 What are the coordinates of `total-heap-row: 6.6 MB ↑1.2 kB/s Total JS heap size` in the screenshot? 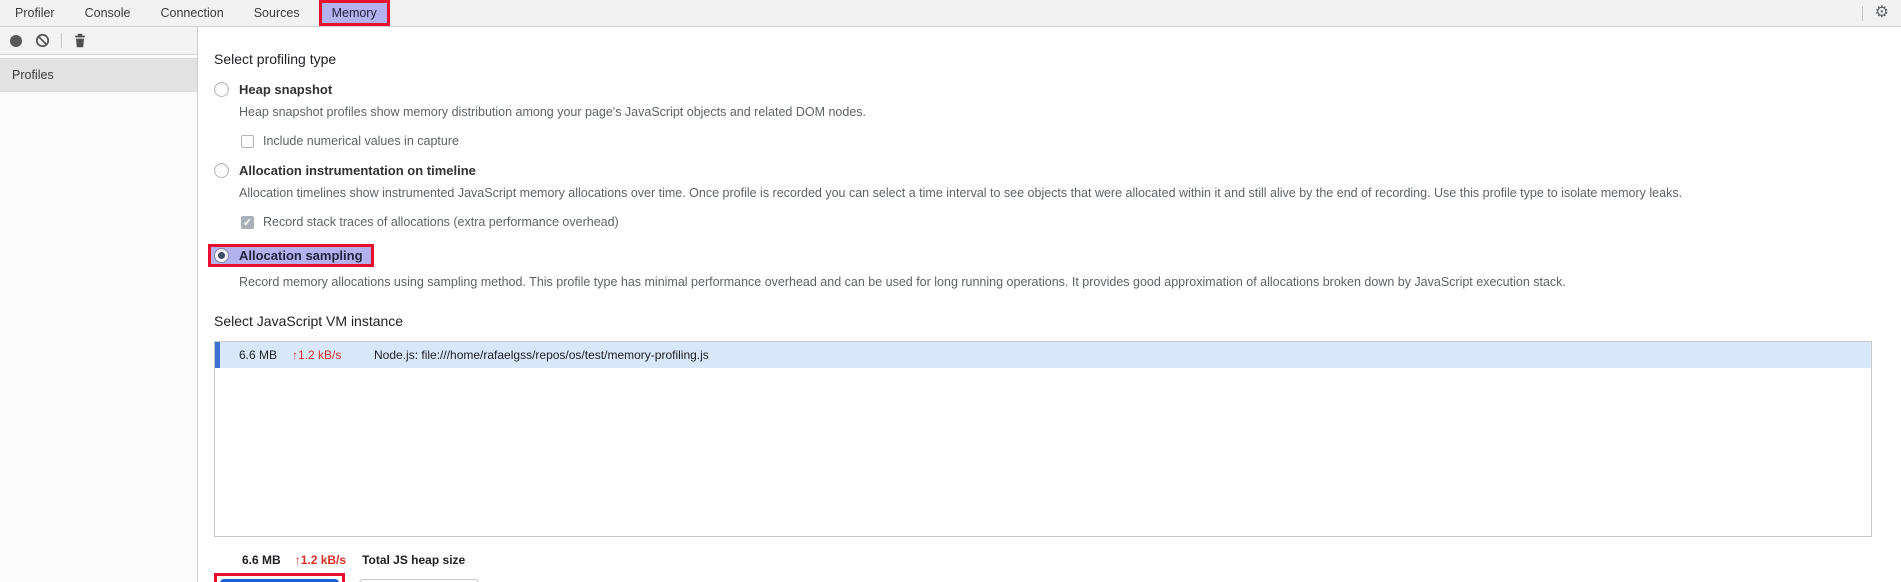 It's located at (1057, 560).